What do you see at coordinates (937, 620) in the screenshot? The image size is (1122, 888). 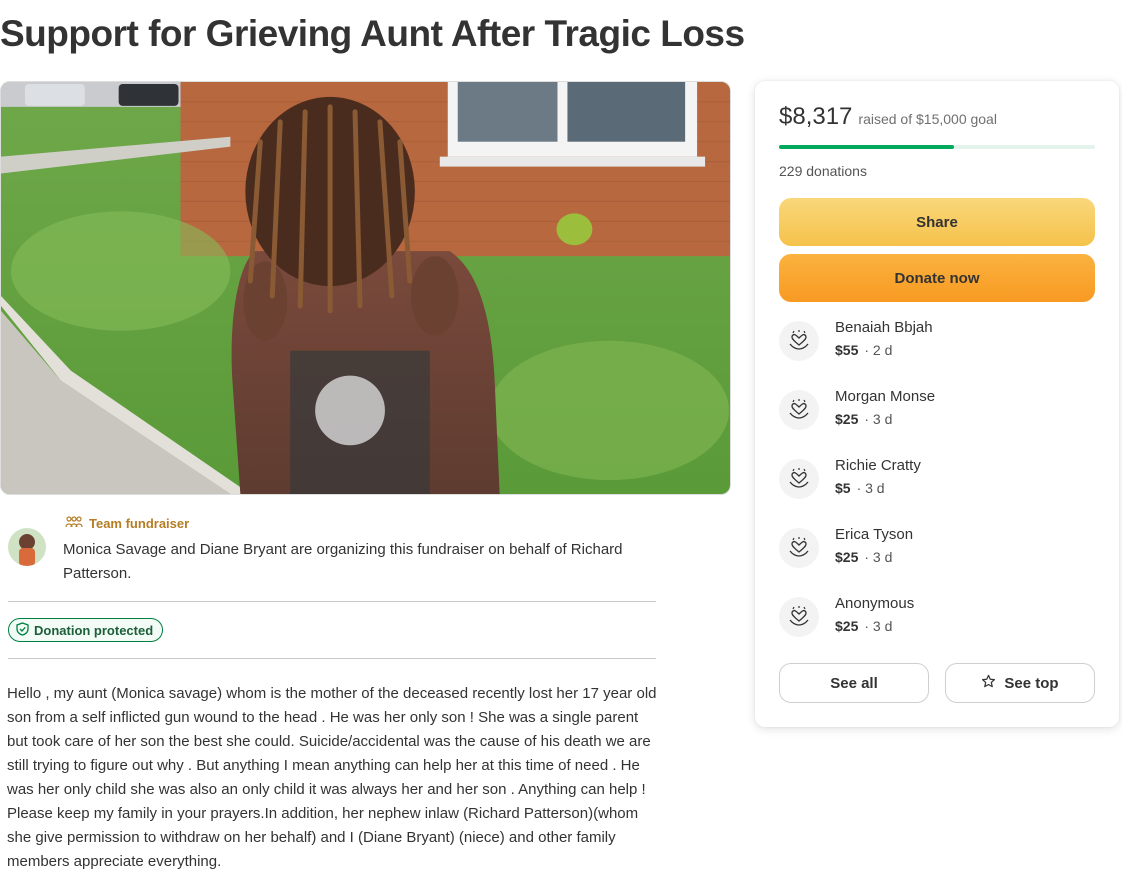 I see `donor-item: Anonymous $25 · 3 d` at bounding box center [937, 620].